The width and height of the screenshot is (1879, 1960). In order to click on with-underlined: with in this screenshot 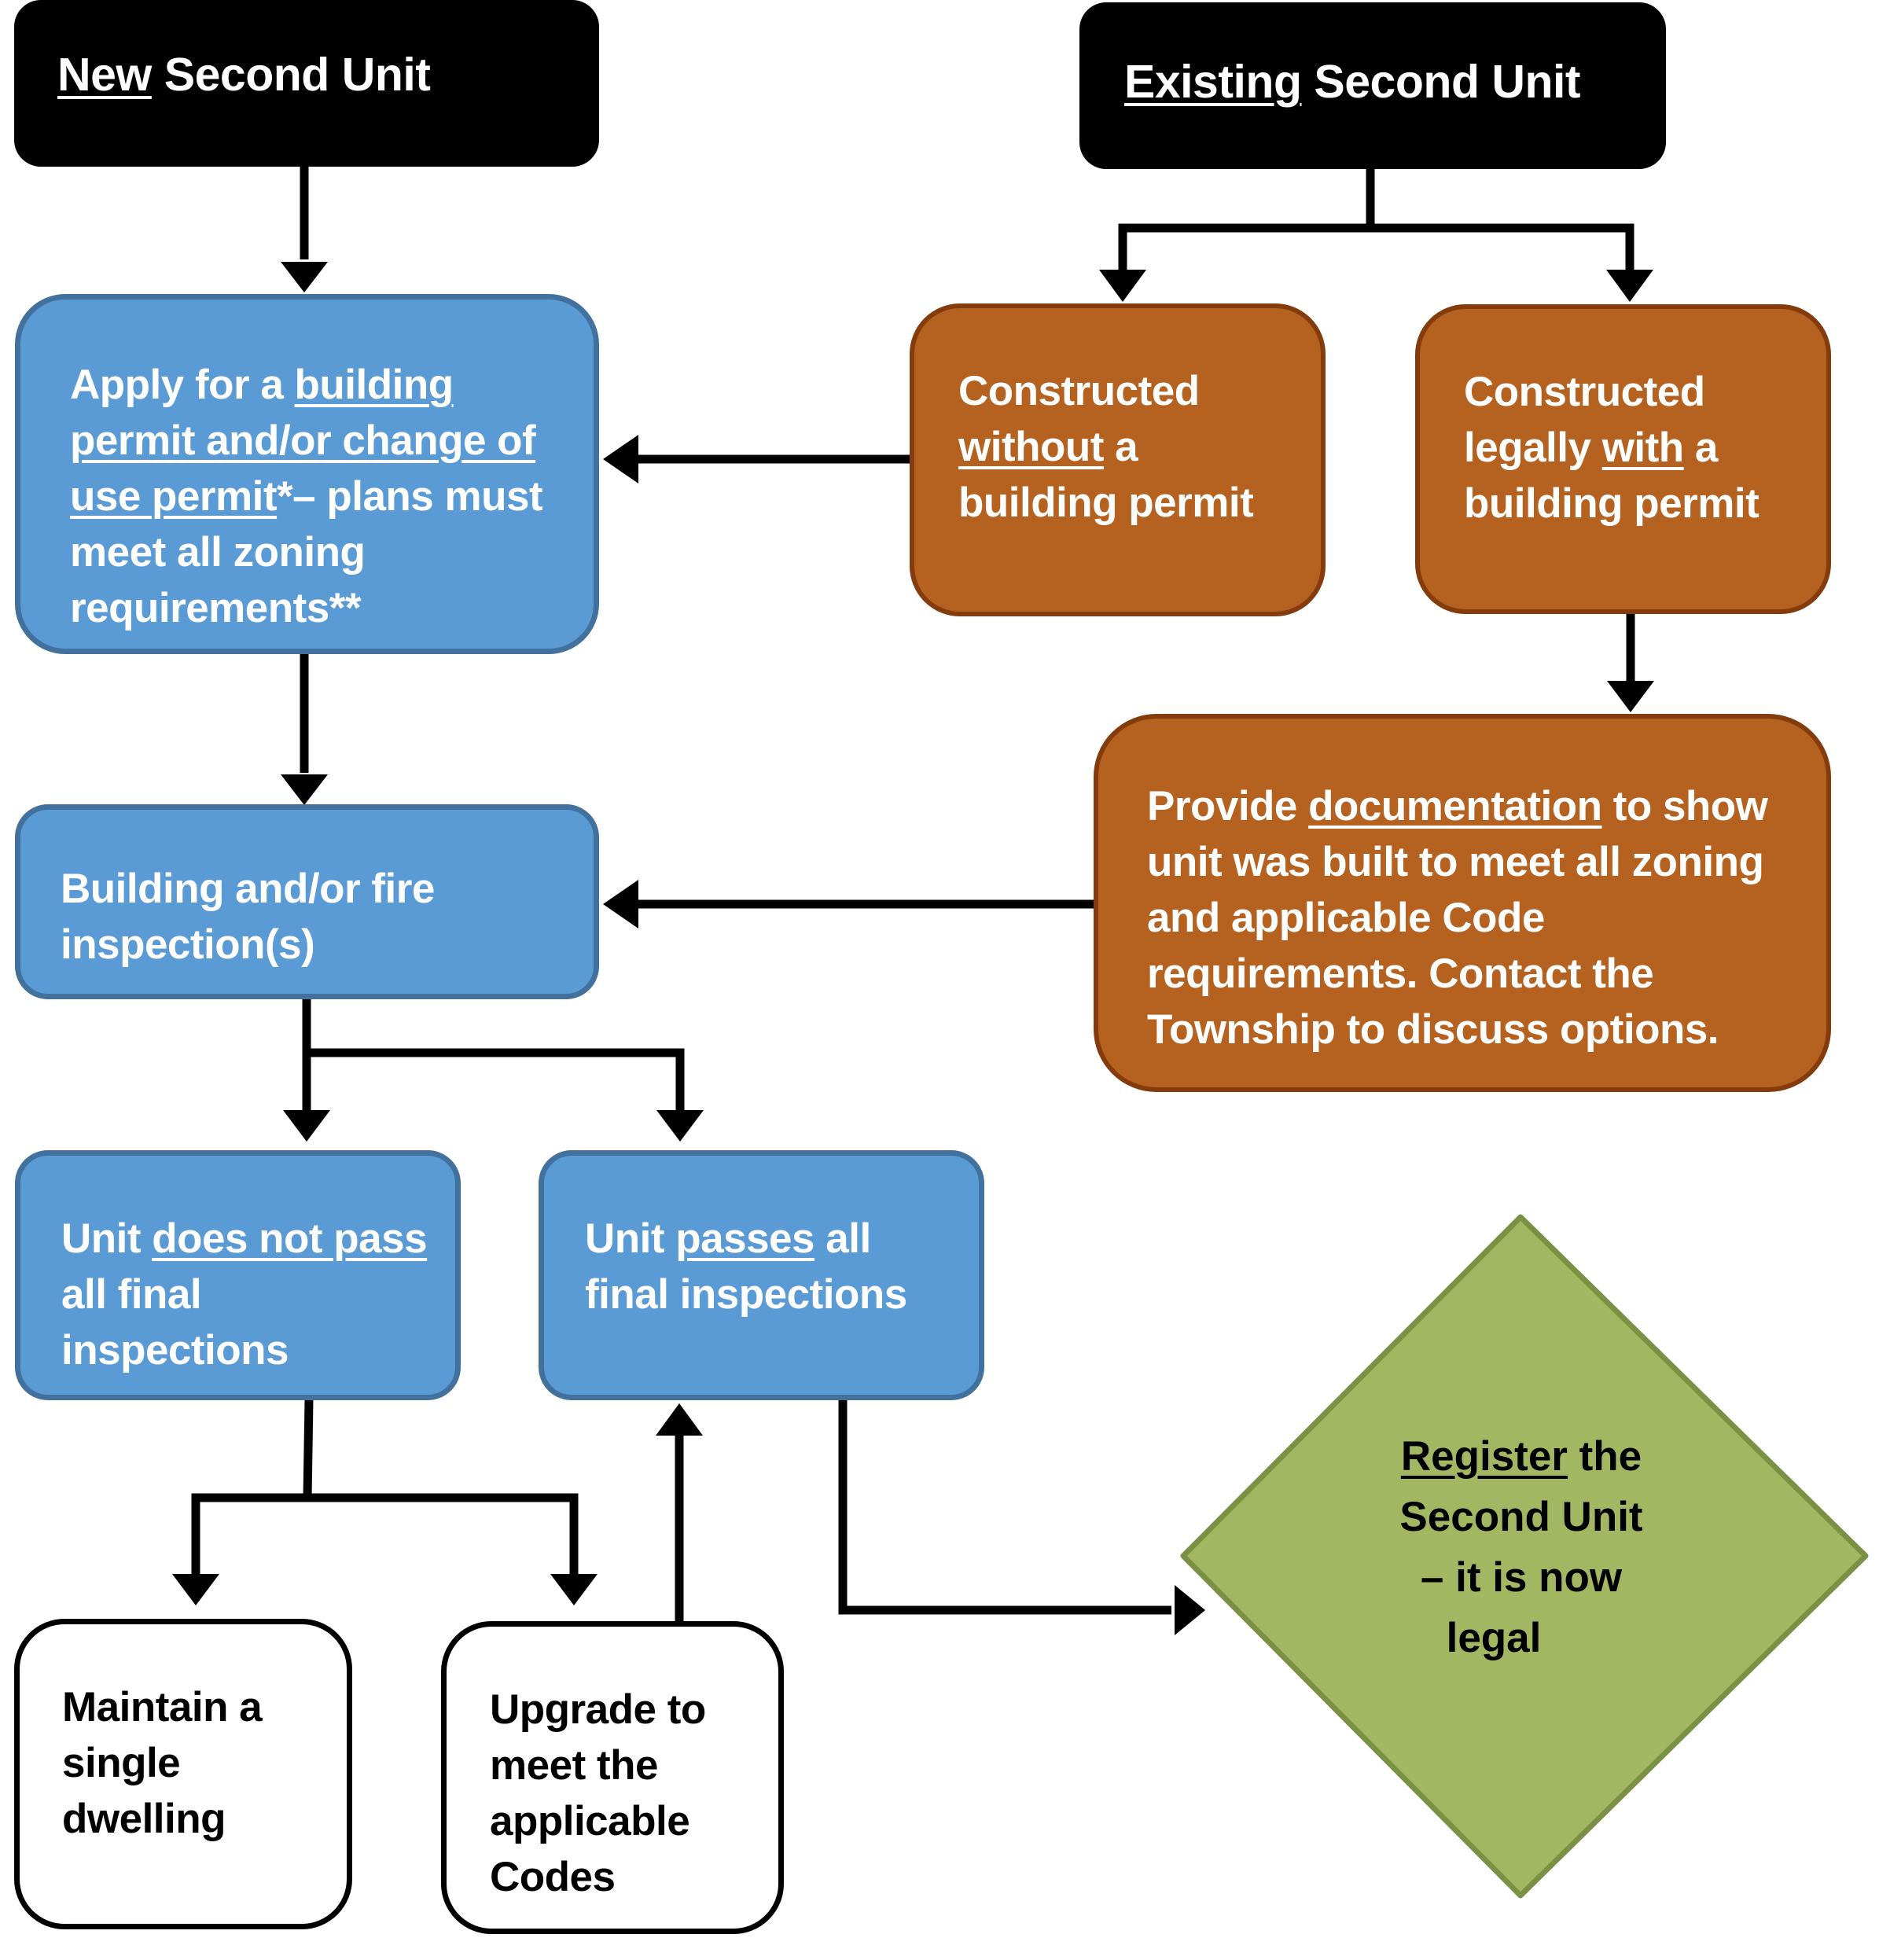, I will do `click(1643, 448)`.